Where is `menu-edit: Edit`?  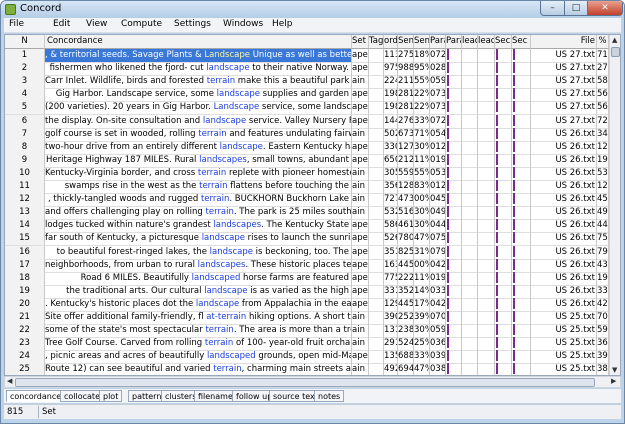
menu-edit: Edit is located at coordinates (61, 24).